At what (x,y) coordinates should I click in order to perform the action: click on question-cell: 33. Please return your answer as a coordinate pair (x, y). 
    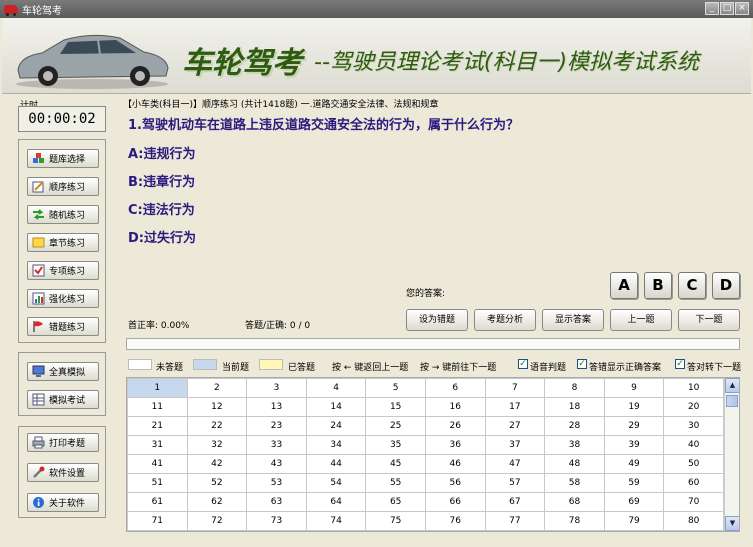
    Looking at the image, I should click on (276, 445).